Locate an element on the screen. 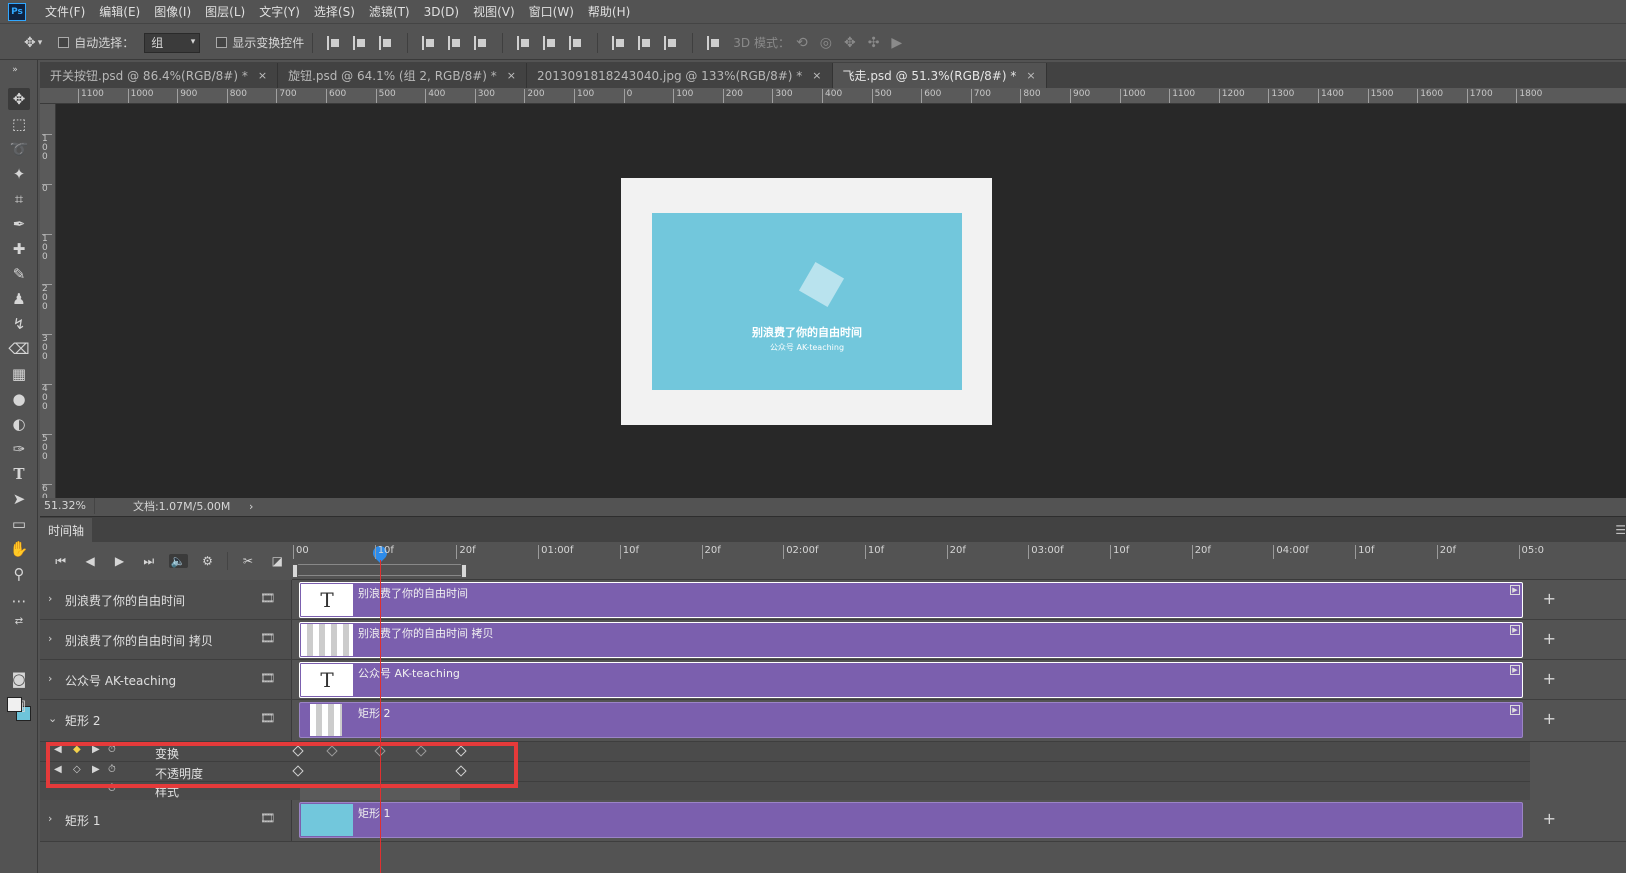  auto-align-icon is located at coordinates (714, 42).